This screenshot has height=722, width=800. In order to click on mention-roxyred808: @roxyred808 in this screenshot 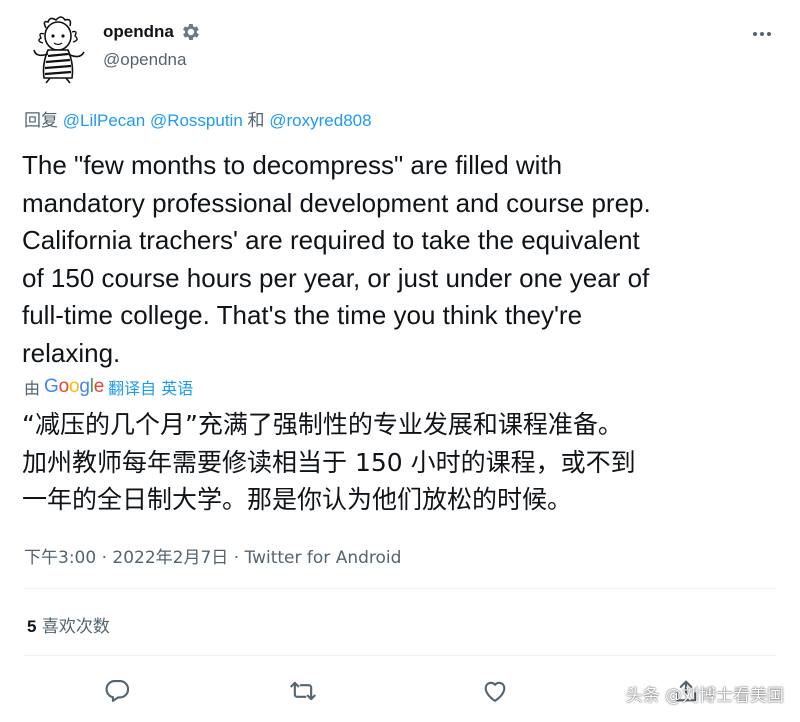, I will do `click(320, 120)`.